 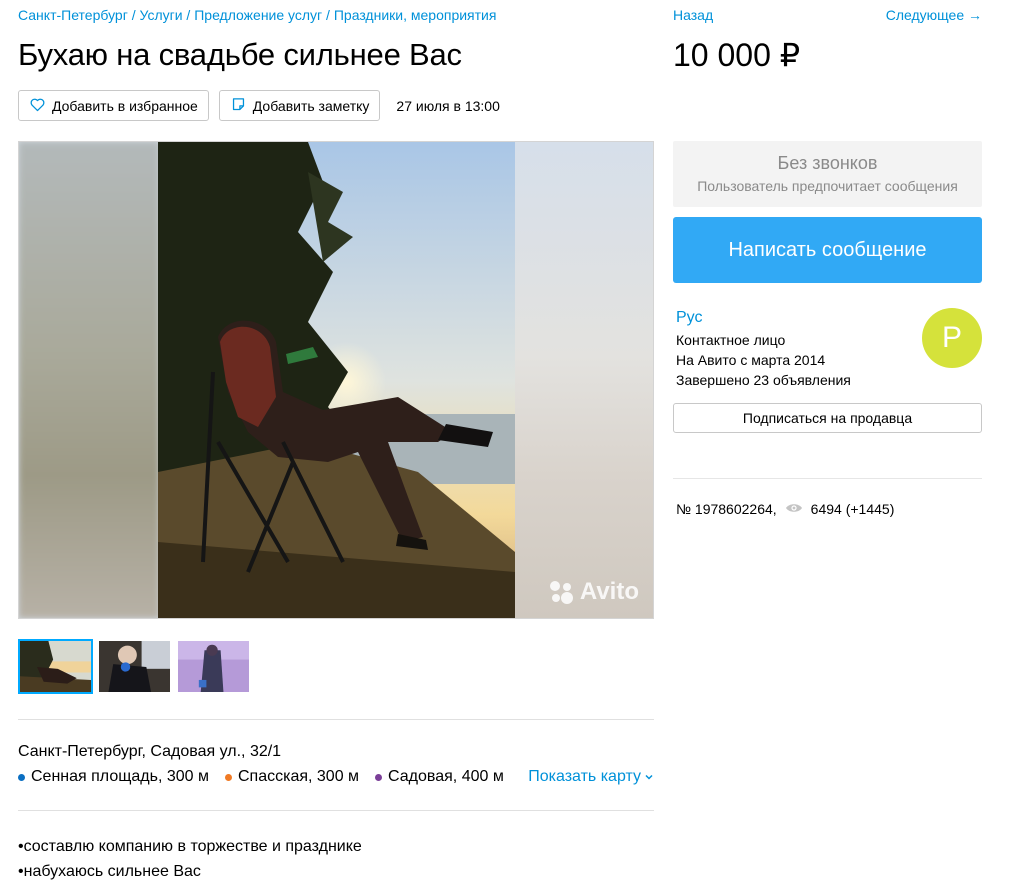 I want to click on gallery-blur-background-right, so click(x=583, y=380).